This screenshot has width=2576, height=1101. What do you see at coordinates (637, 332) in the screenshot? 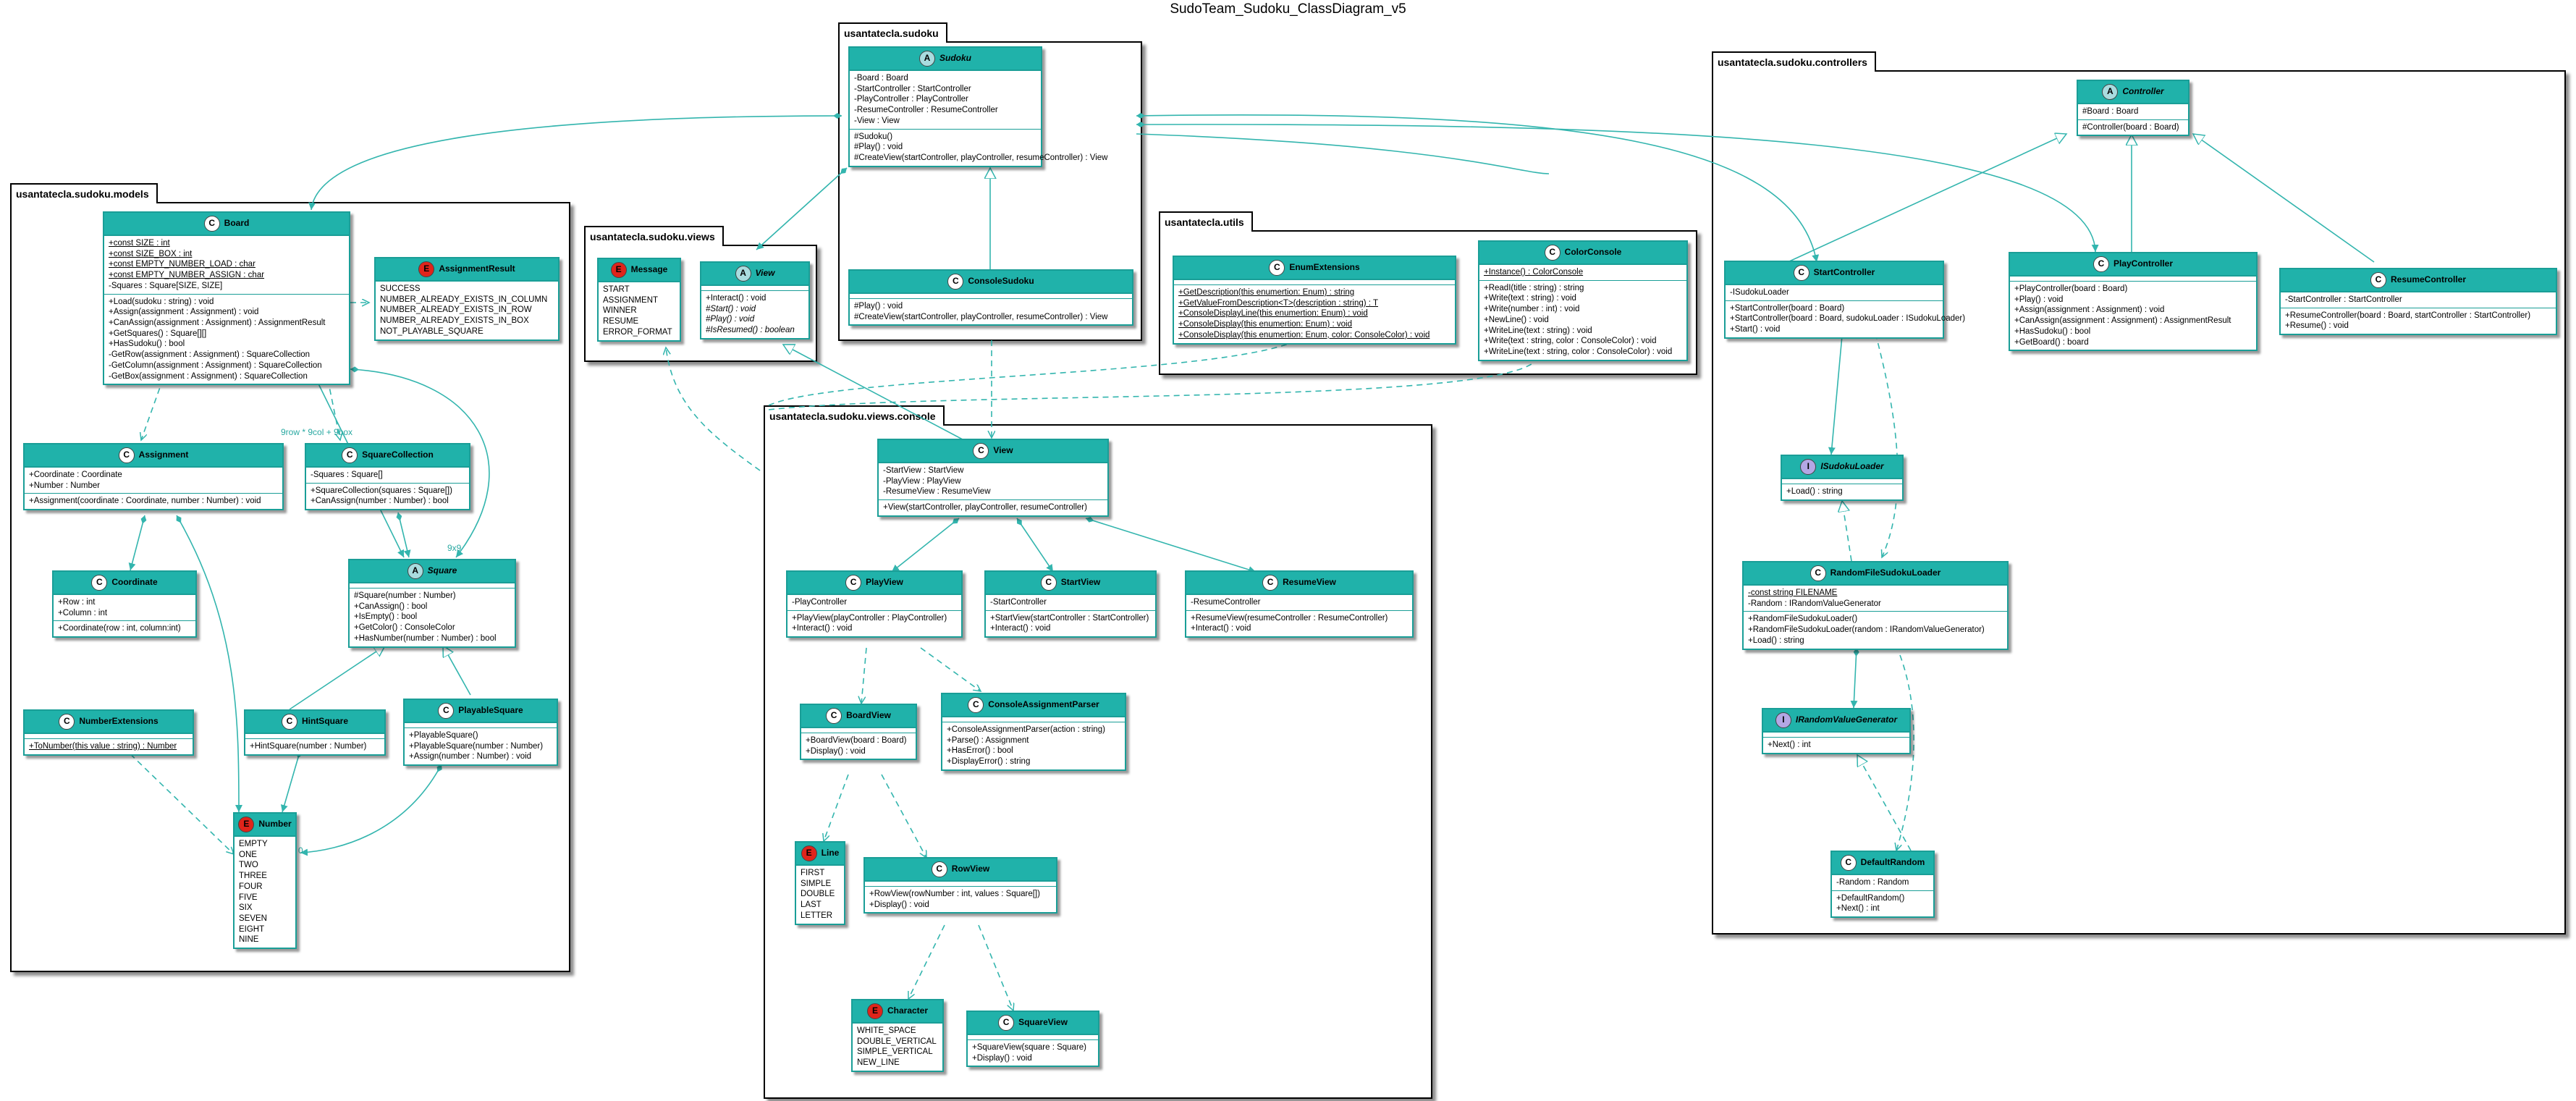
I see `class-field: ERROR_FORMAT` at bounding box center [637, 332].